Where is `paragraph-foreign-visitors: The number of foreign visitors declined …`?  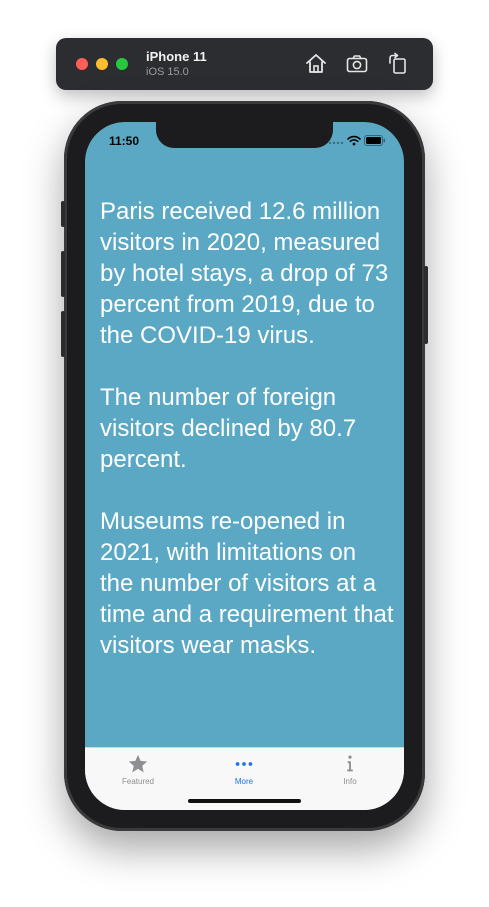
paragraph-foreign-visitors: The number of foreign visitors declined … is located at coordinates (228, 428).